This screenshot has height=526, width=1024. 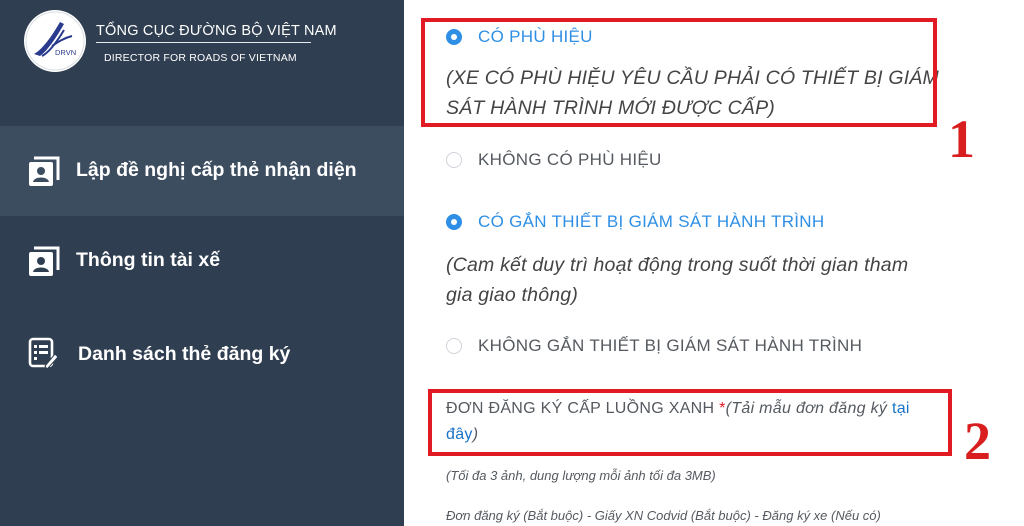 I want to click on brand-subtitle: DIRECTOR FOR ROADS OF VIETNAM, so click(x=200, y=58).